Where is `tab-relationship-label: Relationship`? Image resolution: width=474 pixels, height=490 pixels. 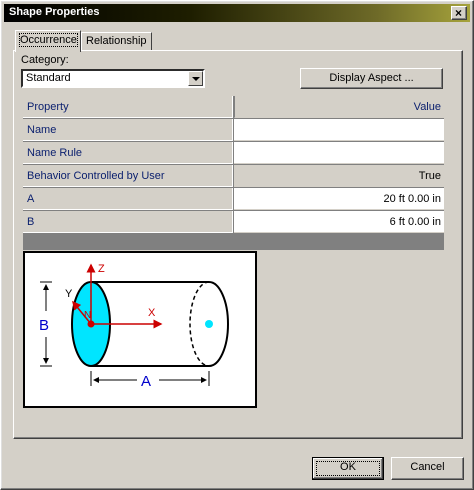 tab-relationship-label: Relationship is located at coordinates (116, 41).